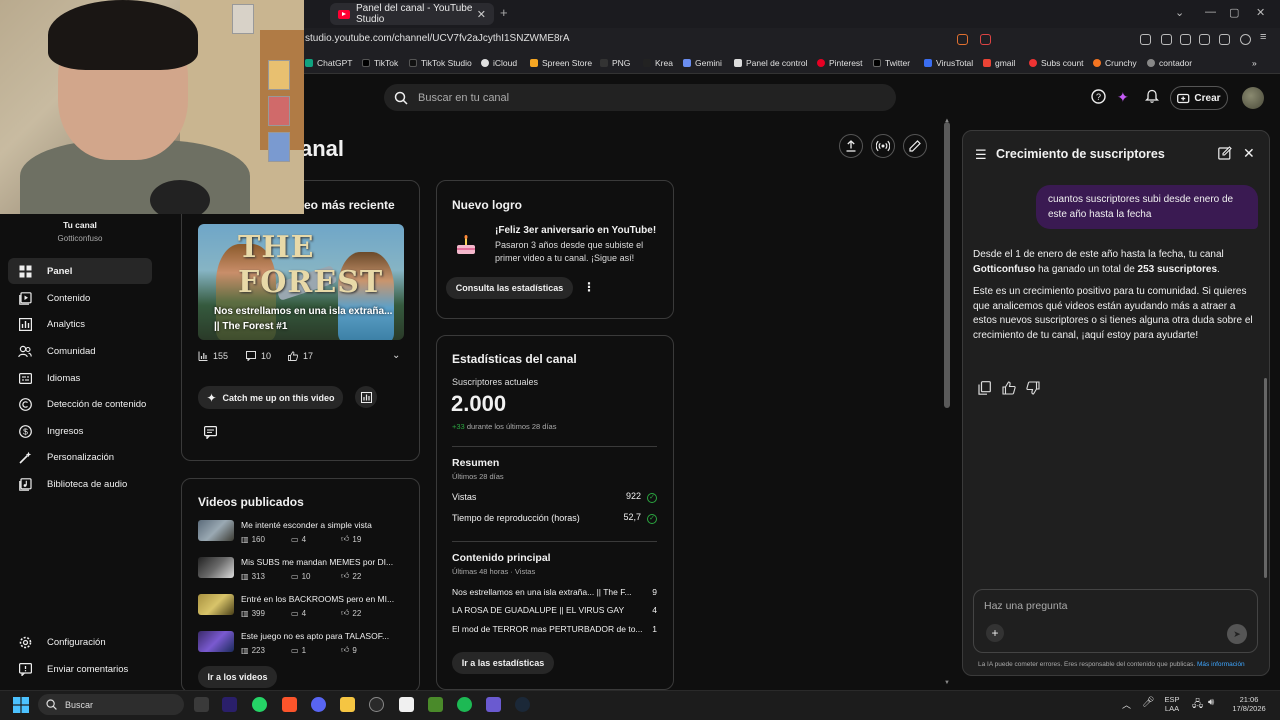  Describe the element at coordinates (985, 39) in the screenshot. I see `brave-rewards-icon` at that location.